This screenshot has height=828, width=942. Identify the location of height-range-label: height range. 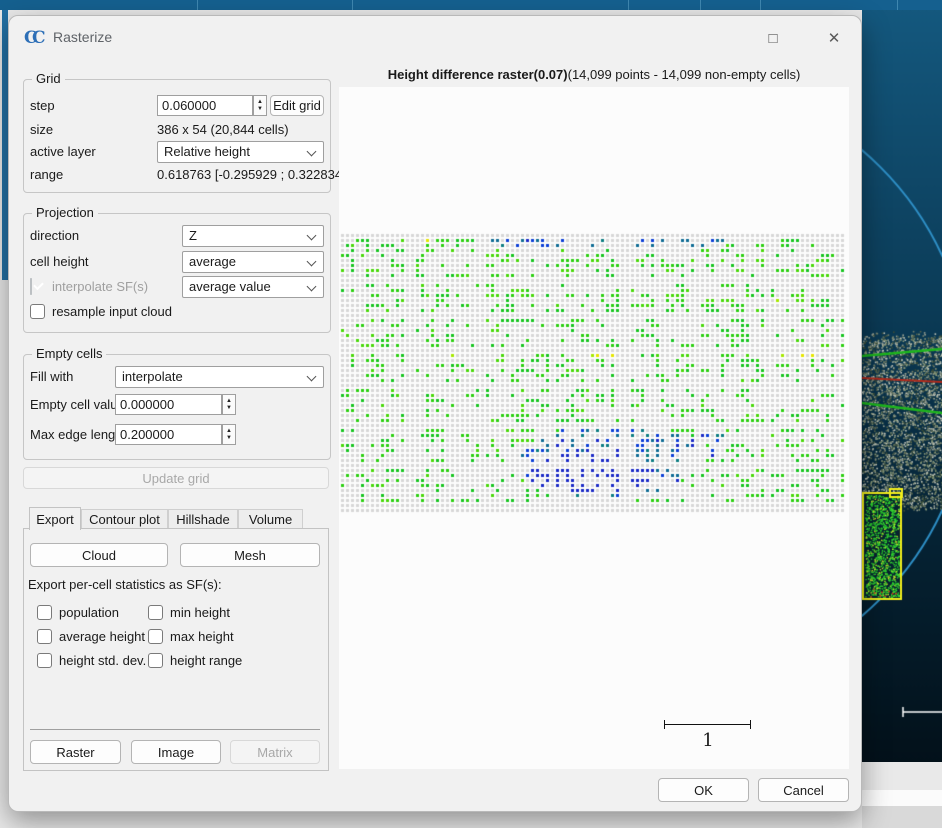
(206, 660).